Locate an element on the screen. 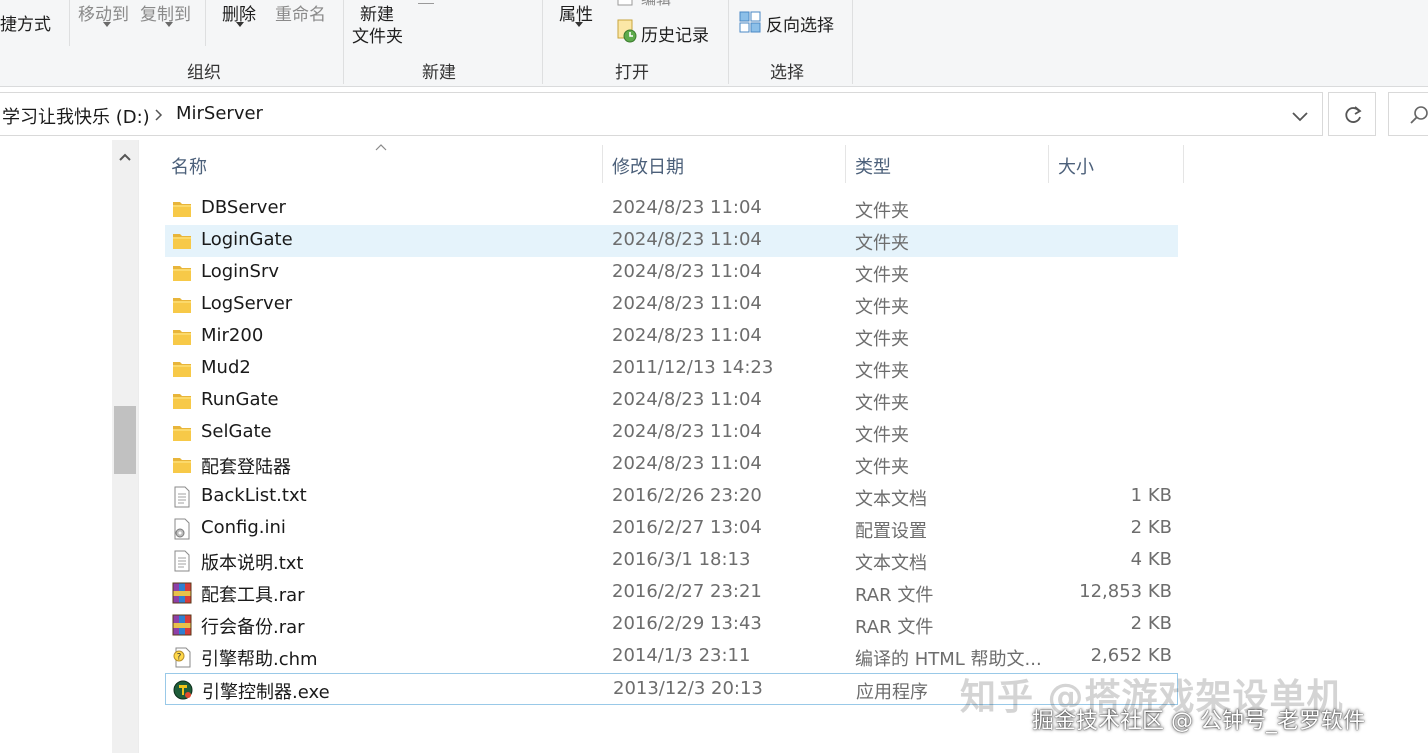 The height and width of the screenshot is (753, 1428). file-row: 配套工具.rar 2016/2/27 23:21 RAR 文件 12,853 KB is located at coordinates (671, 593).